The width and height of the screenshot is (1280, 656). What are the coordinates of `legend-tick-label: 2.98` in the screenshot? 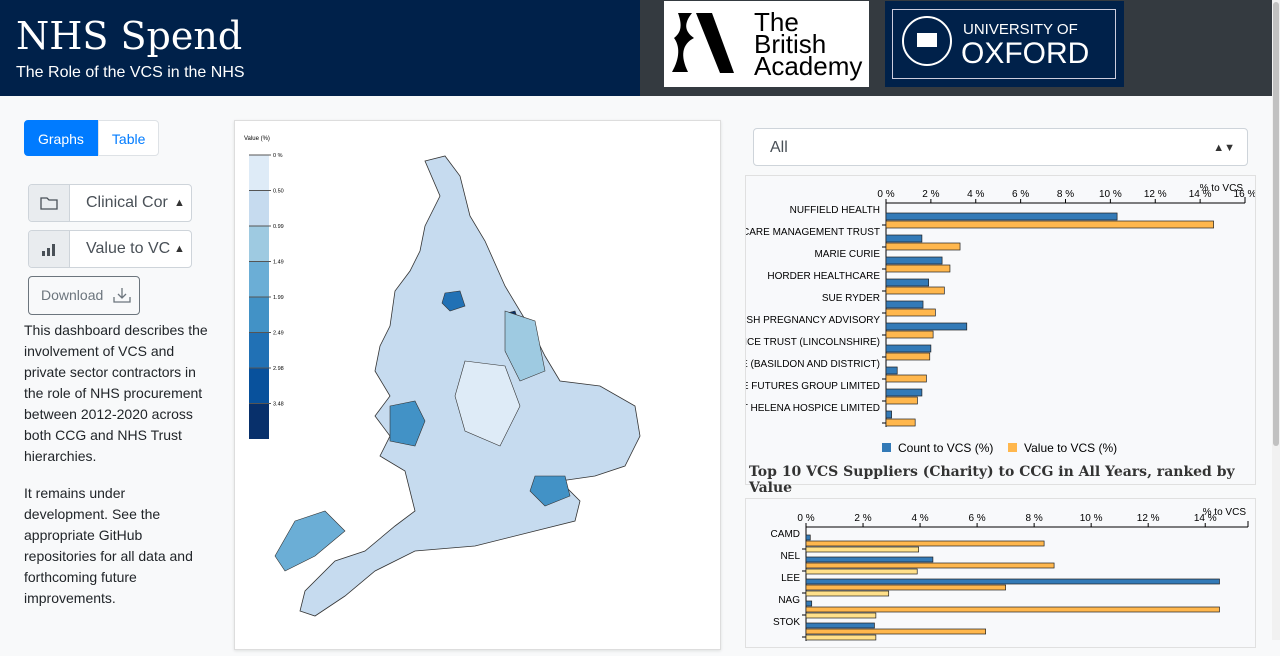 It's located at (278, 369).